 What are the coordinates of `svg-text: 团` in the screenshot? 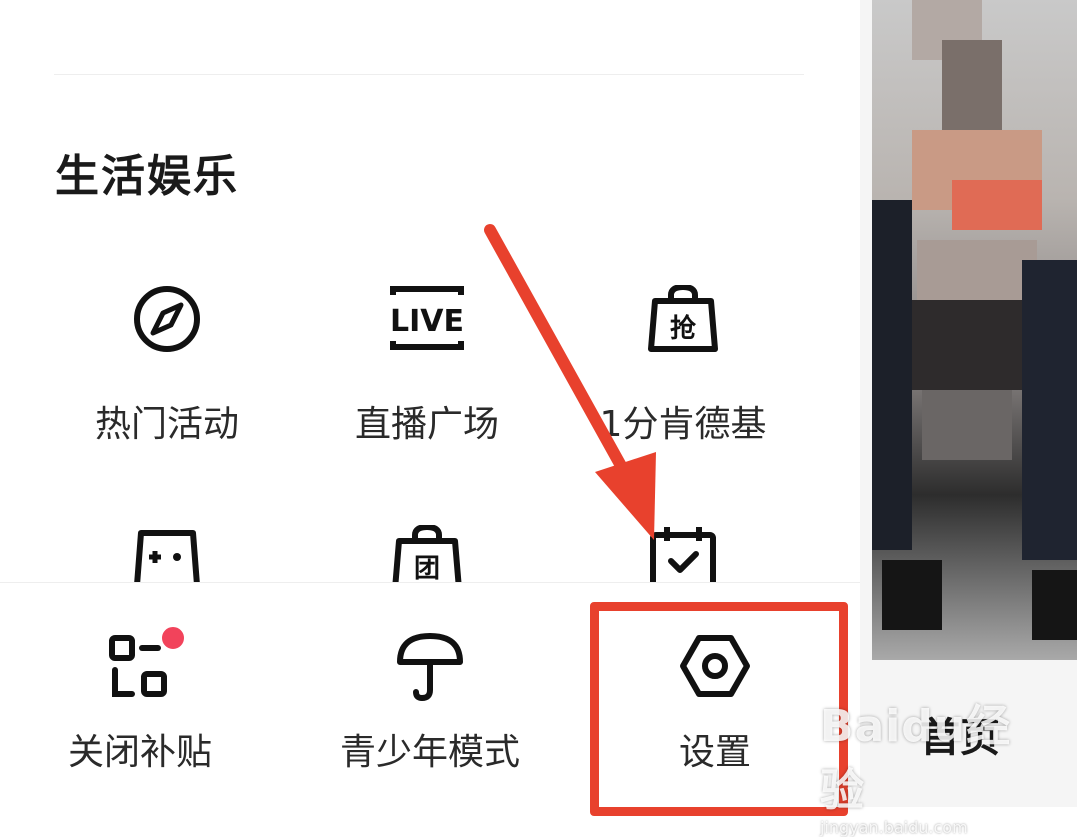 It's located at (427, 569).